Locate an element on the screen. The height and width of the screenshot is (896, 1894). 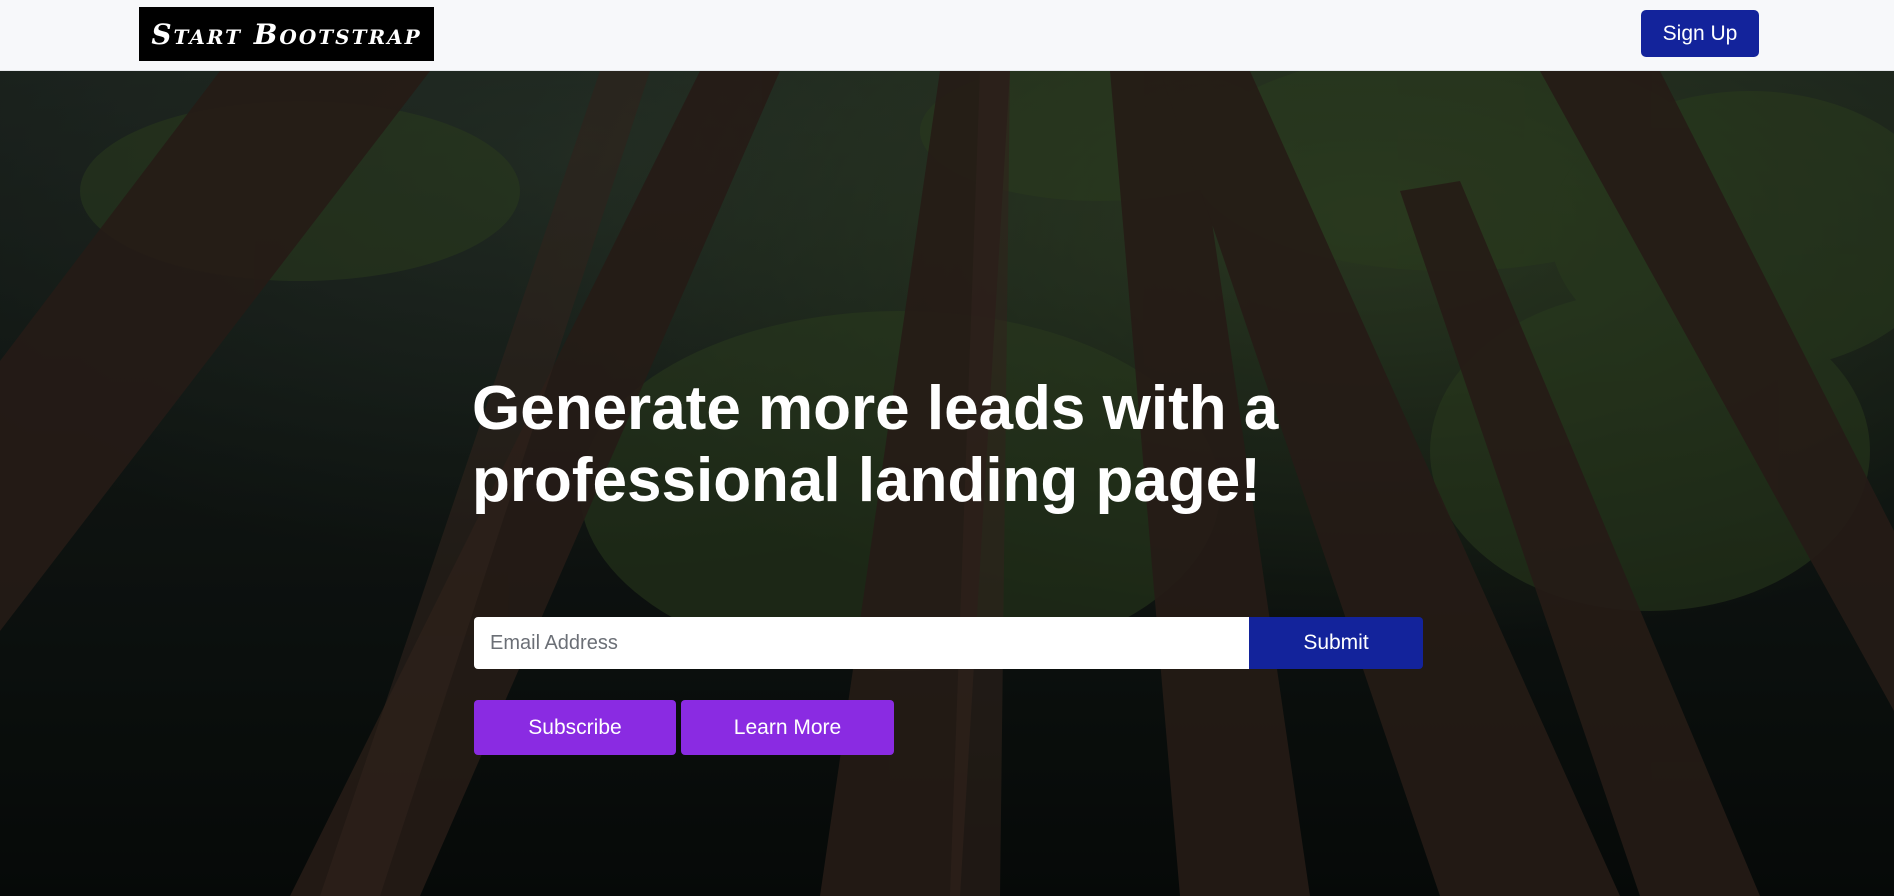
learn-more-button: Learn More is located at coordinates (787, 727).